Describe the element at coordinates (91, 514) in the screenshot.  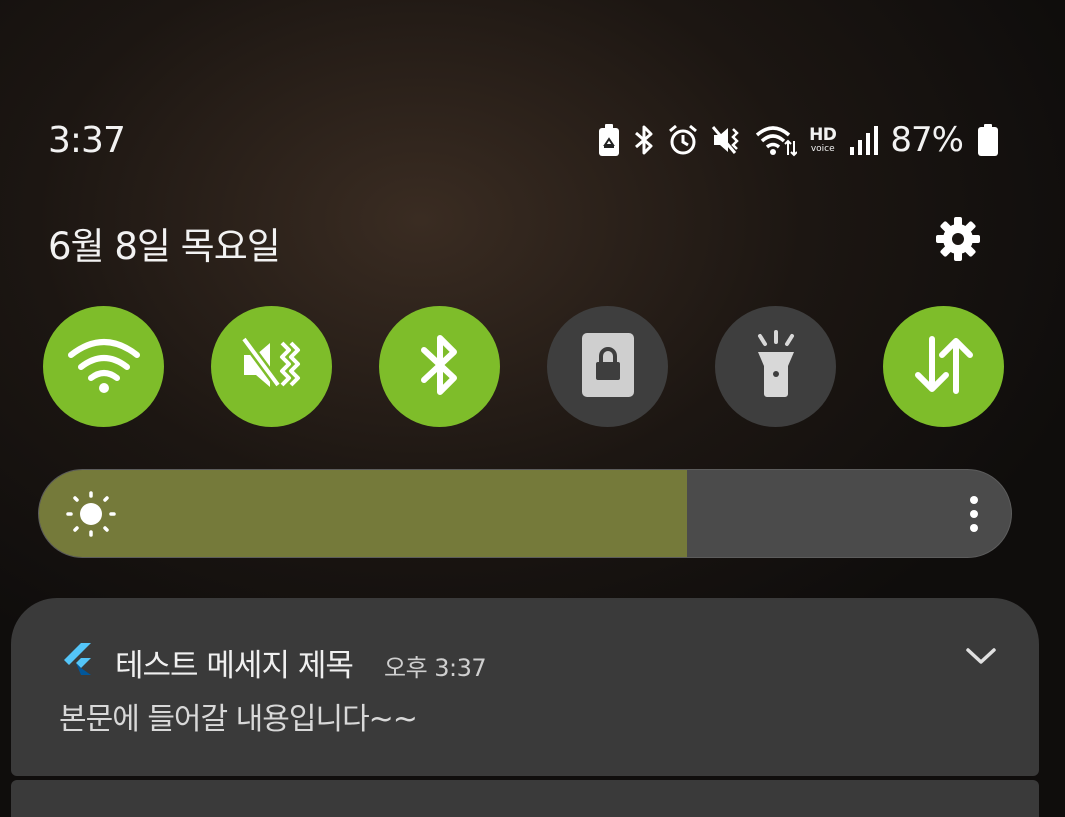
I see `sun-icon` at that location.